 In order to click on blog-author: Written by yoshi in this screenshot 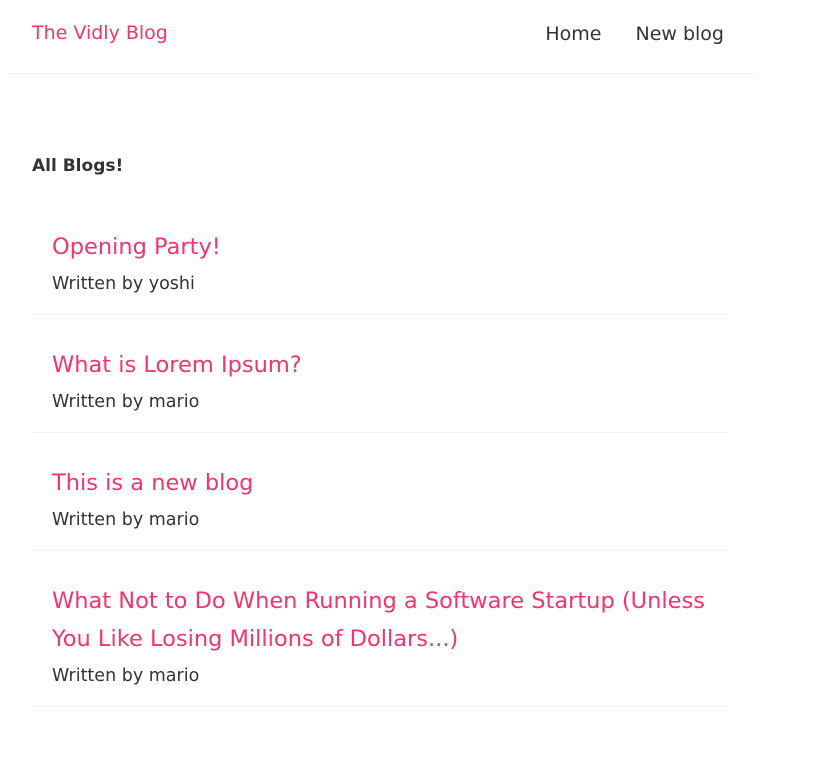, I will do `click(123, 284)`.